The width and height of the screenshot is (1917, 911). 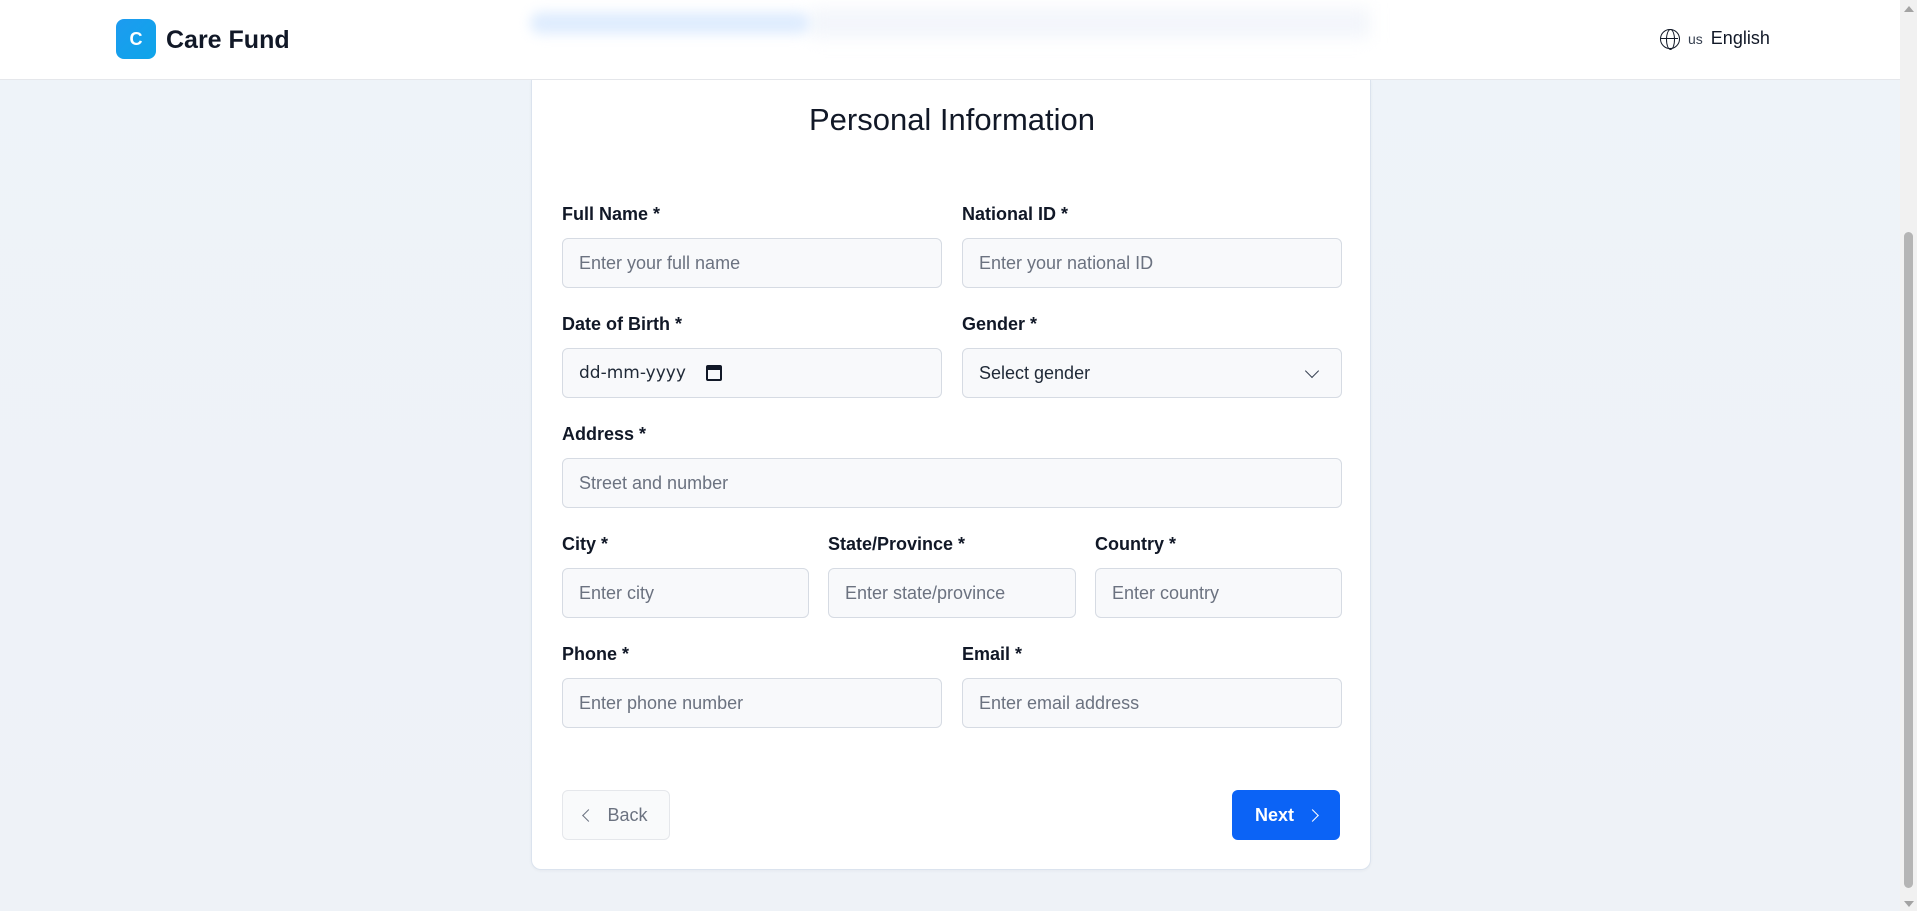 What do you see at coordinates (228, 40) in the screenshot?
I see `brand-name: Care Fund` at bounding box center [228, 40].